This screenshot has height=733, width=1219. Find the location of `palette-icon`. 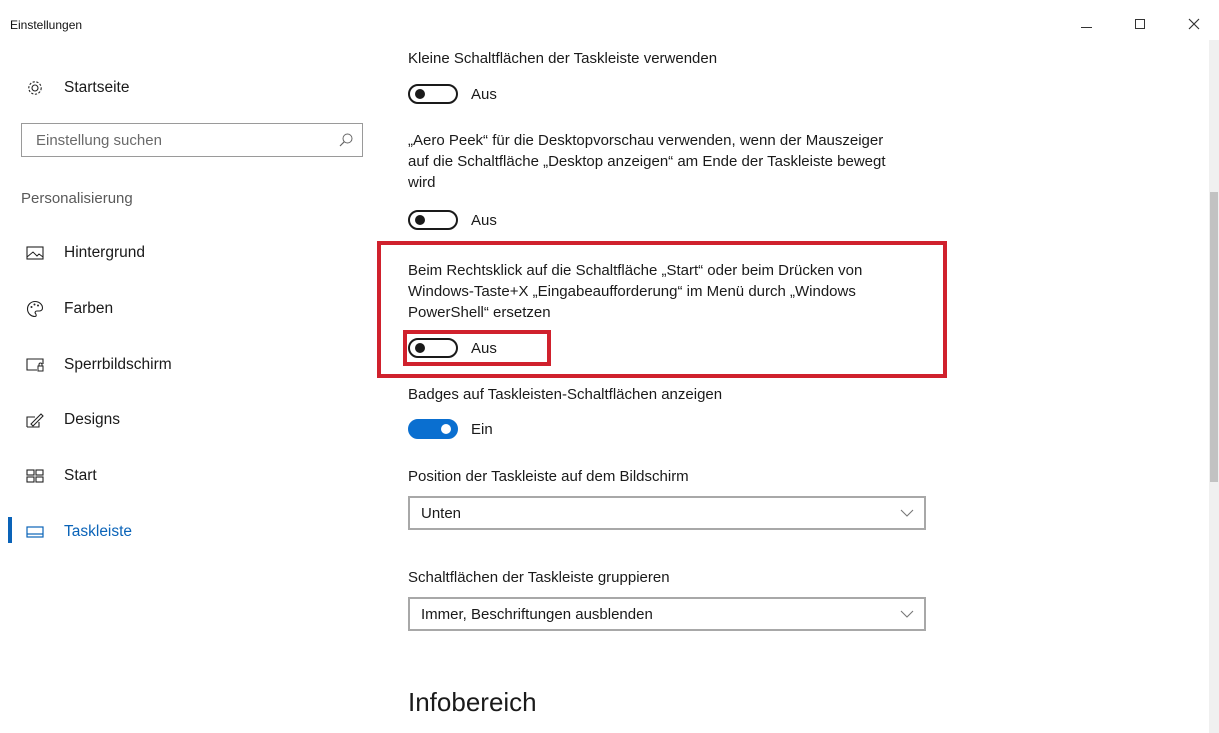

palette-icon is located at coordinates (35, 309).